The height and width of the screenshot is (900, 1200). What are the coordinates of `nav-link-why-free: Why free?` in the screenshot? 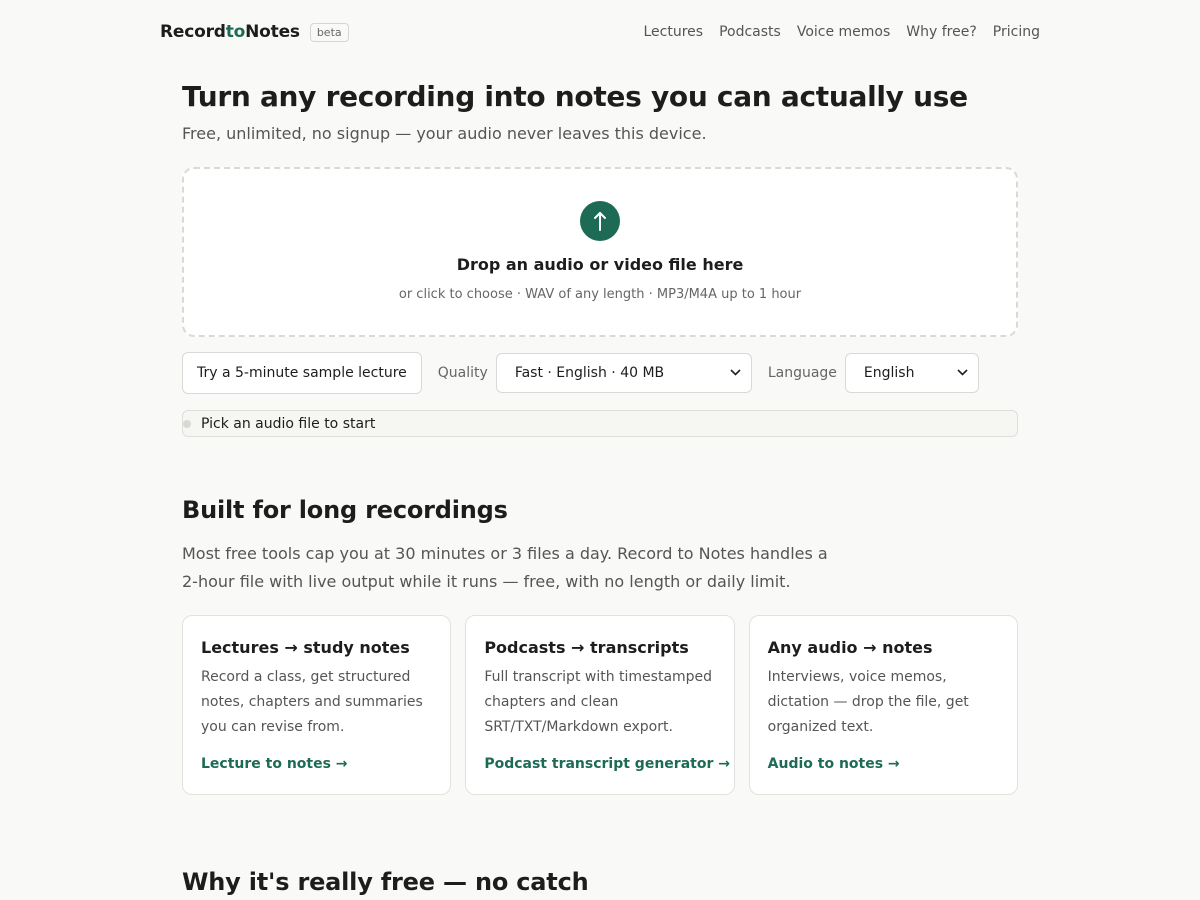 It's located at (941, 32).